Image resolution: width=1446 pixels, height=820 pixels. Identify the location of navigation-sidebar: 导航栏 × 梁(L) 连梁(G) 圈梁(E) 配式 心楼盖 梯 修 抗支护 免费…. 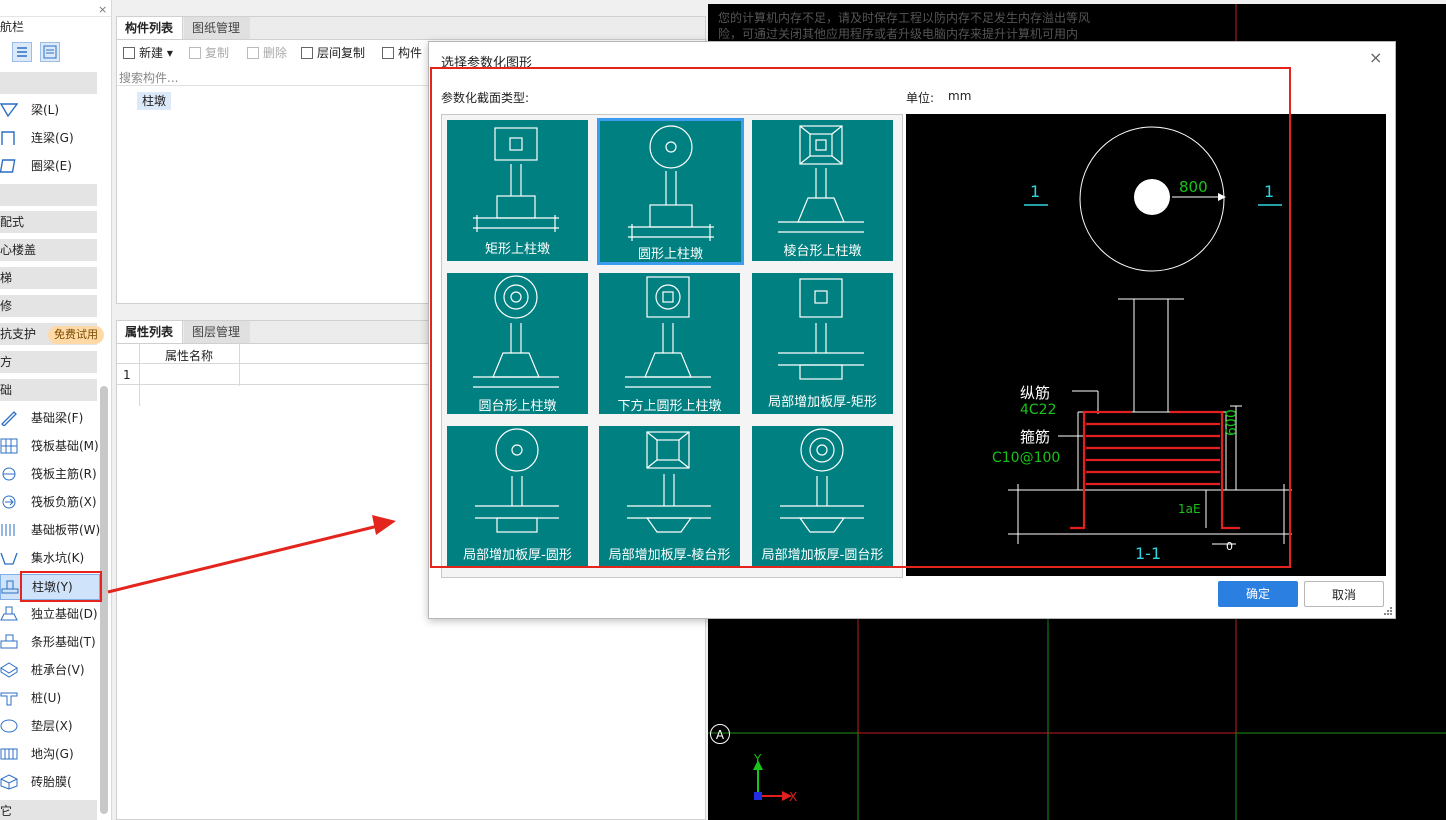
(56, 410).